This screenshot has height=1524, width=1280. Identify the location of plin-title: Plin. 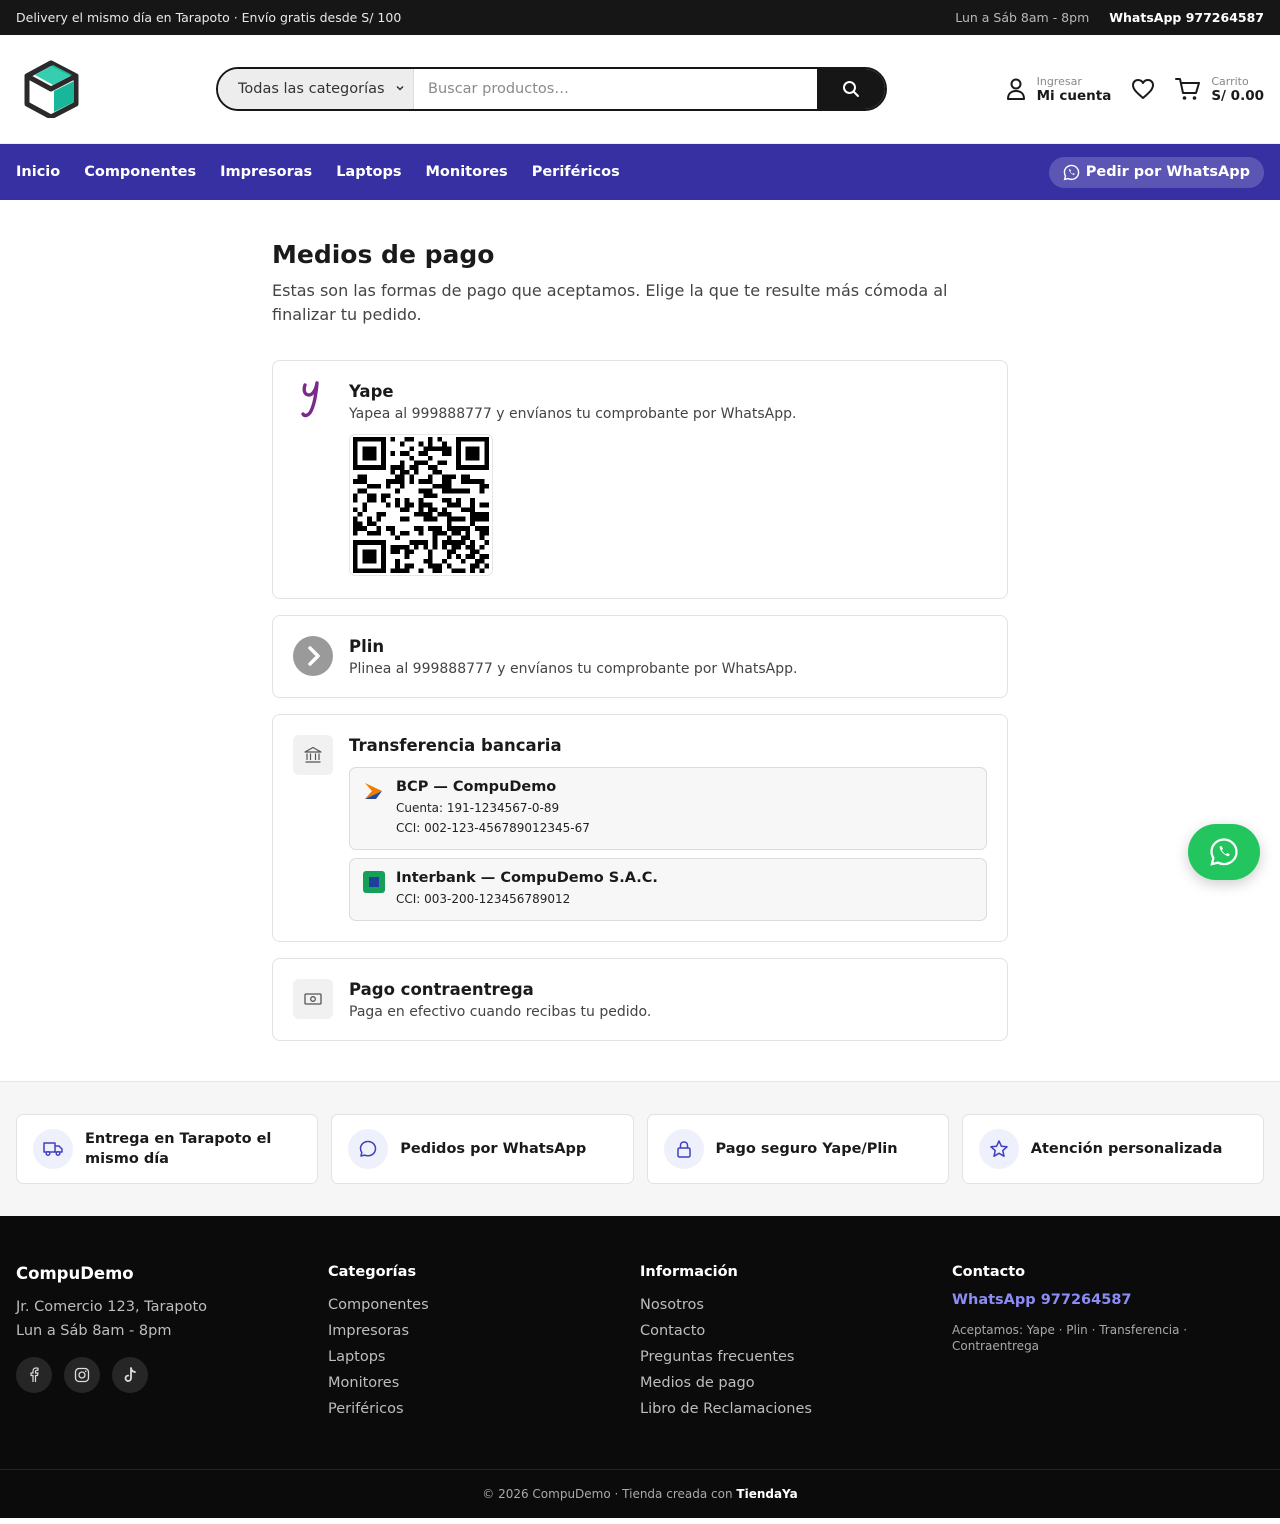
(367, 646).